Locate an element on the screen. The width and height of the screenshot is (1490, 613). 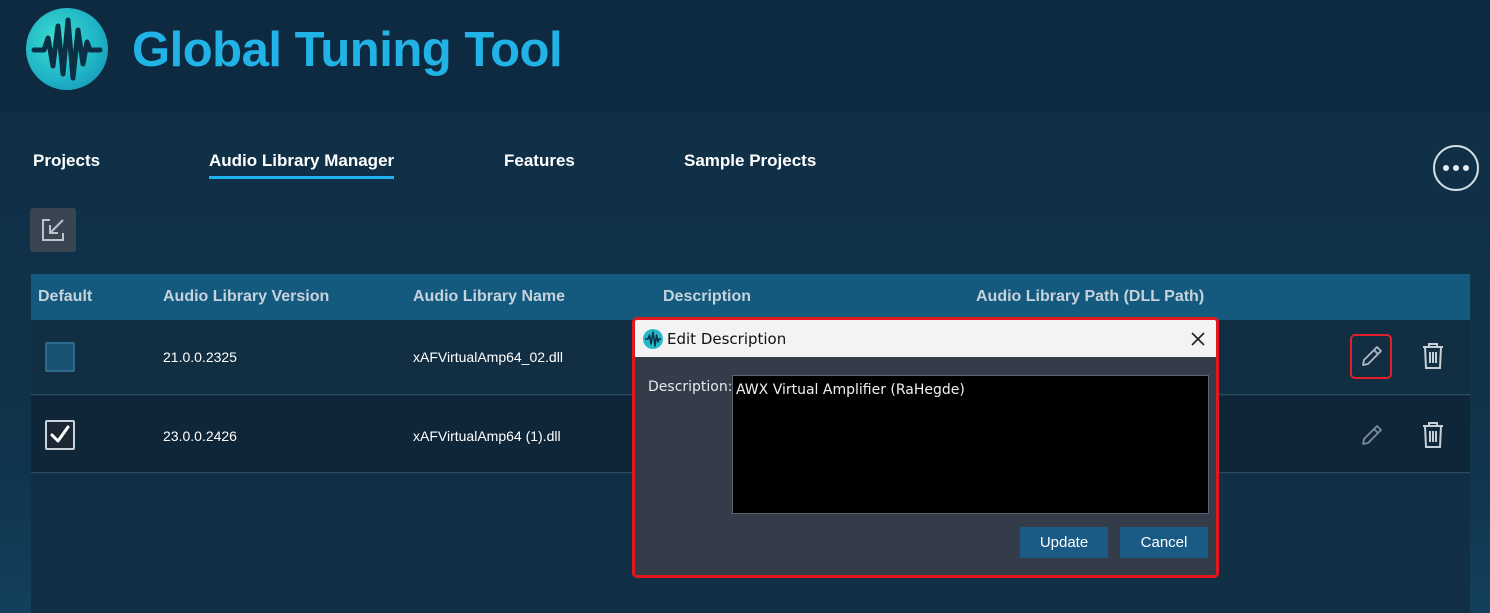
ellipsis-icon is located at coordinates (1446, 168).